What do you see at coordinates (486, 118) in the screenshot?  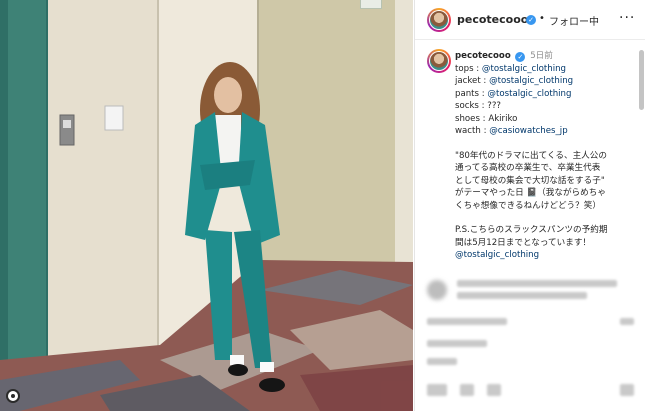 I see `caption-line: shoes : Akiriko` at bounding box center [486, 118].